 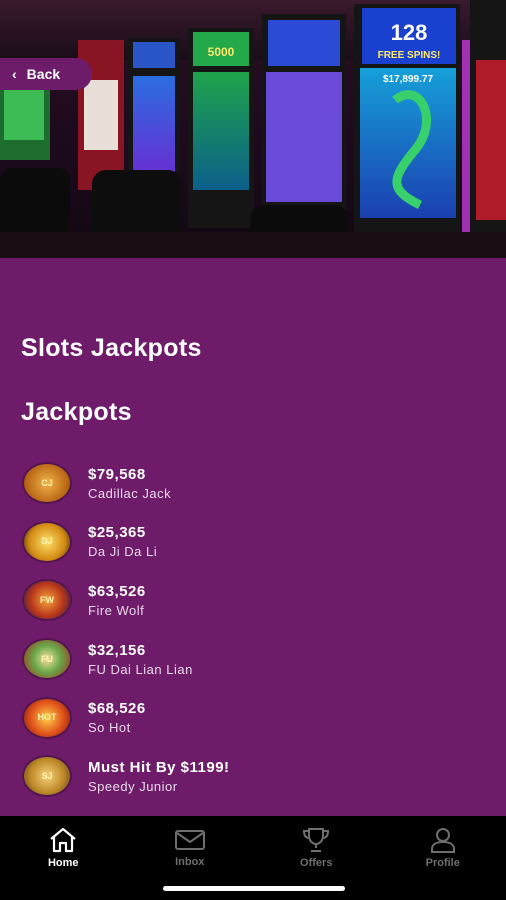 I want to click on person-icon, so click(x=442, y=840).